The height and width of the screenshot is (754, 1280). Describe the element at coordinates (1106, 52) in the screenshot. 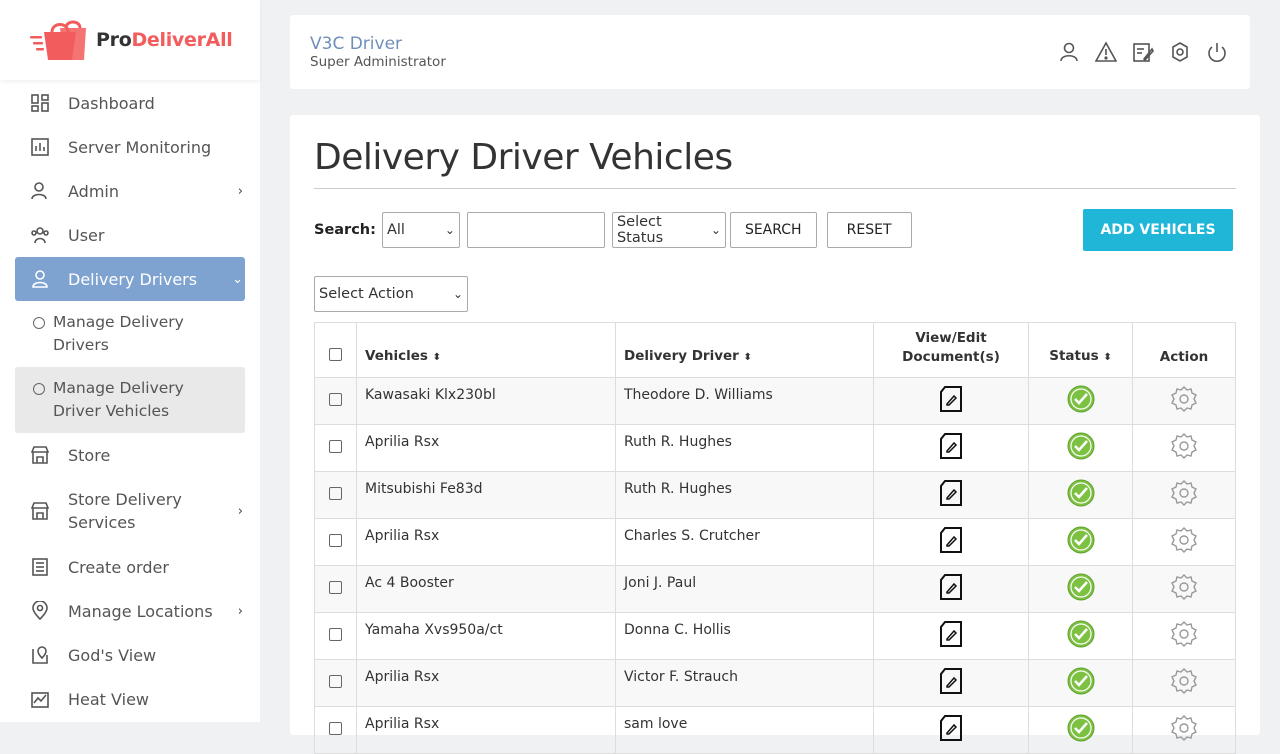

I see `warning-icon` at that location.